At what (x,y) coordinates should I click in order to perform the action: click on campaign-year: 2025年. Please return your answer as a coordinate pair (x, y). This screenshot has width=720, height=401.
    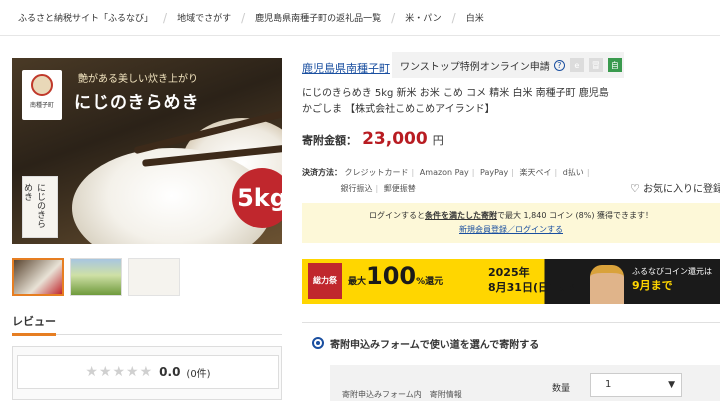
    Looking at the image, I should click on (509, 272).